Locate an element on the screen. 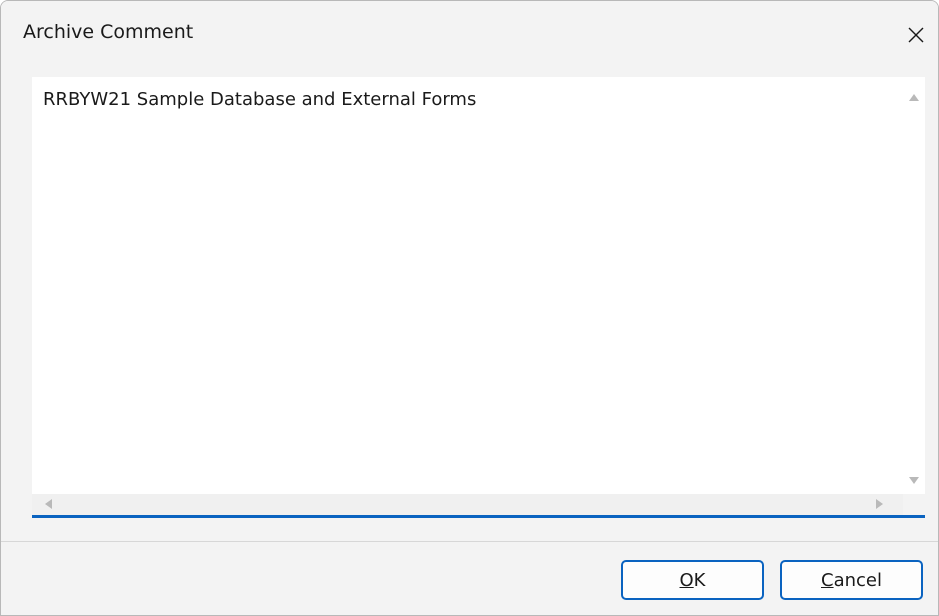 The height and width of the screenshot is (616, 939). horizontal-scrollbar is located at coordinates (467, 504).